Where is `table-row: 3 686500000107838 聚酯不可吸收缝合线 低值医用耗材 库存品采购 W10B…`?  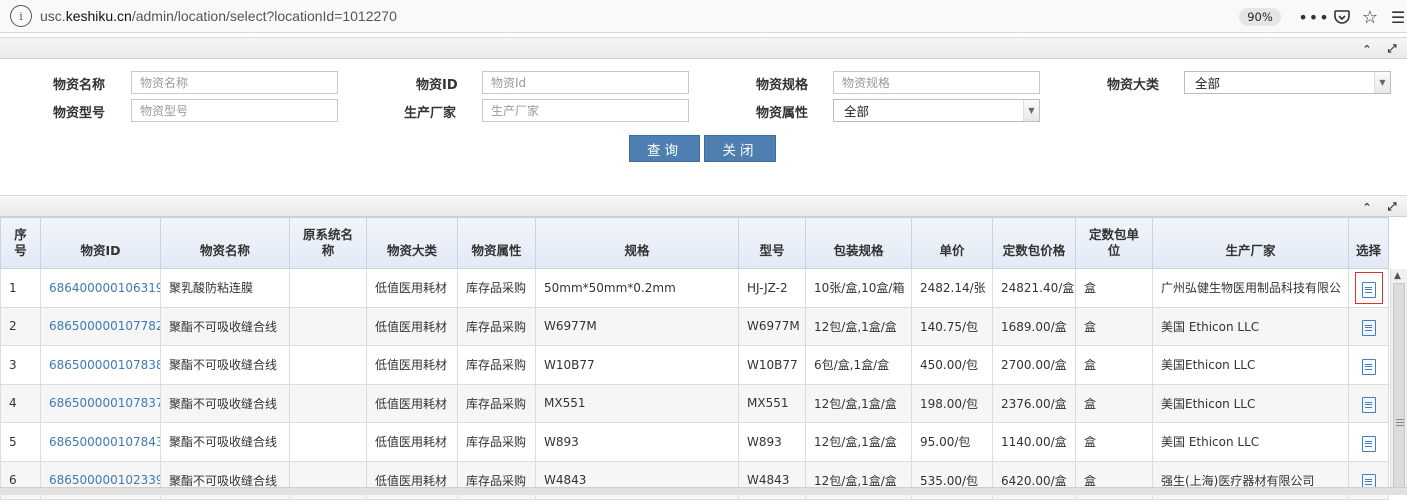
table-row: 3 686500000107838 聚酯不可吸收缝合线 低值医用耗材 库存品采购 W10B… is located at coordinates (694, 365).